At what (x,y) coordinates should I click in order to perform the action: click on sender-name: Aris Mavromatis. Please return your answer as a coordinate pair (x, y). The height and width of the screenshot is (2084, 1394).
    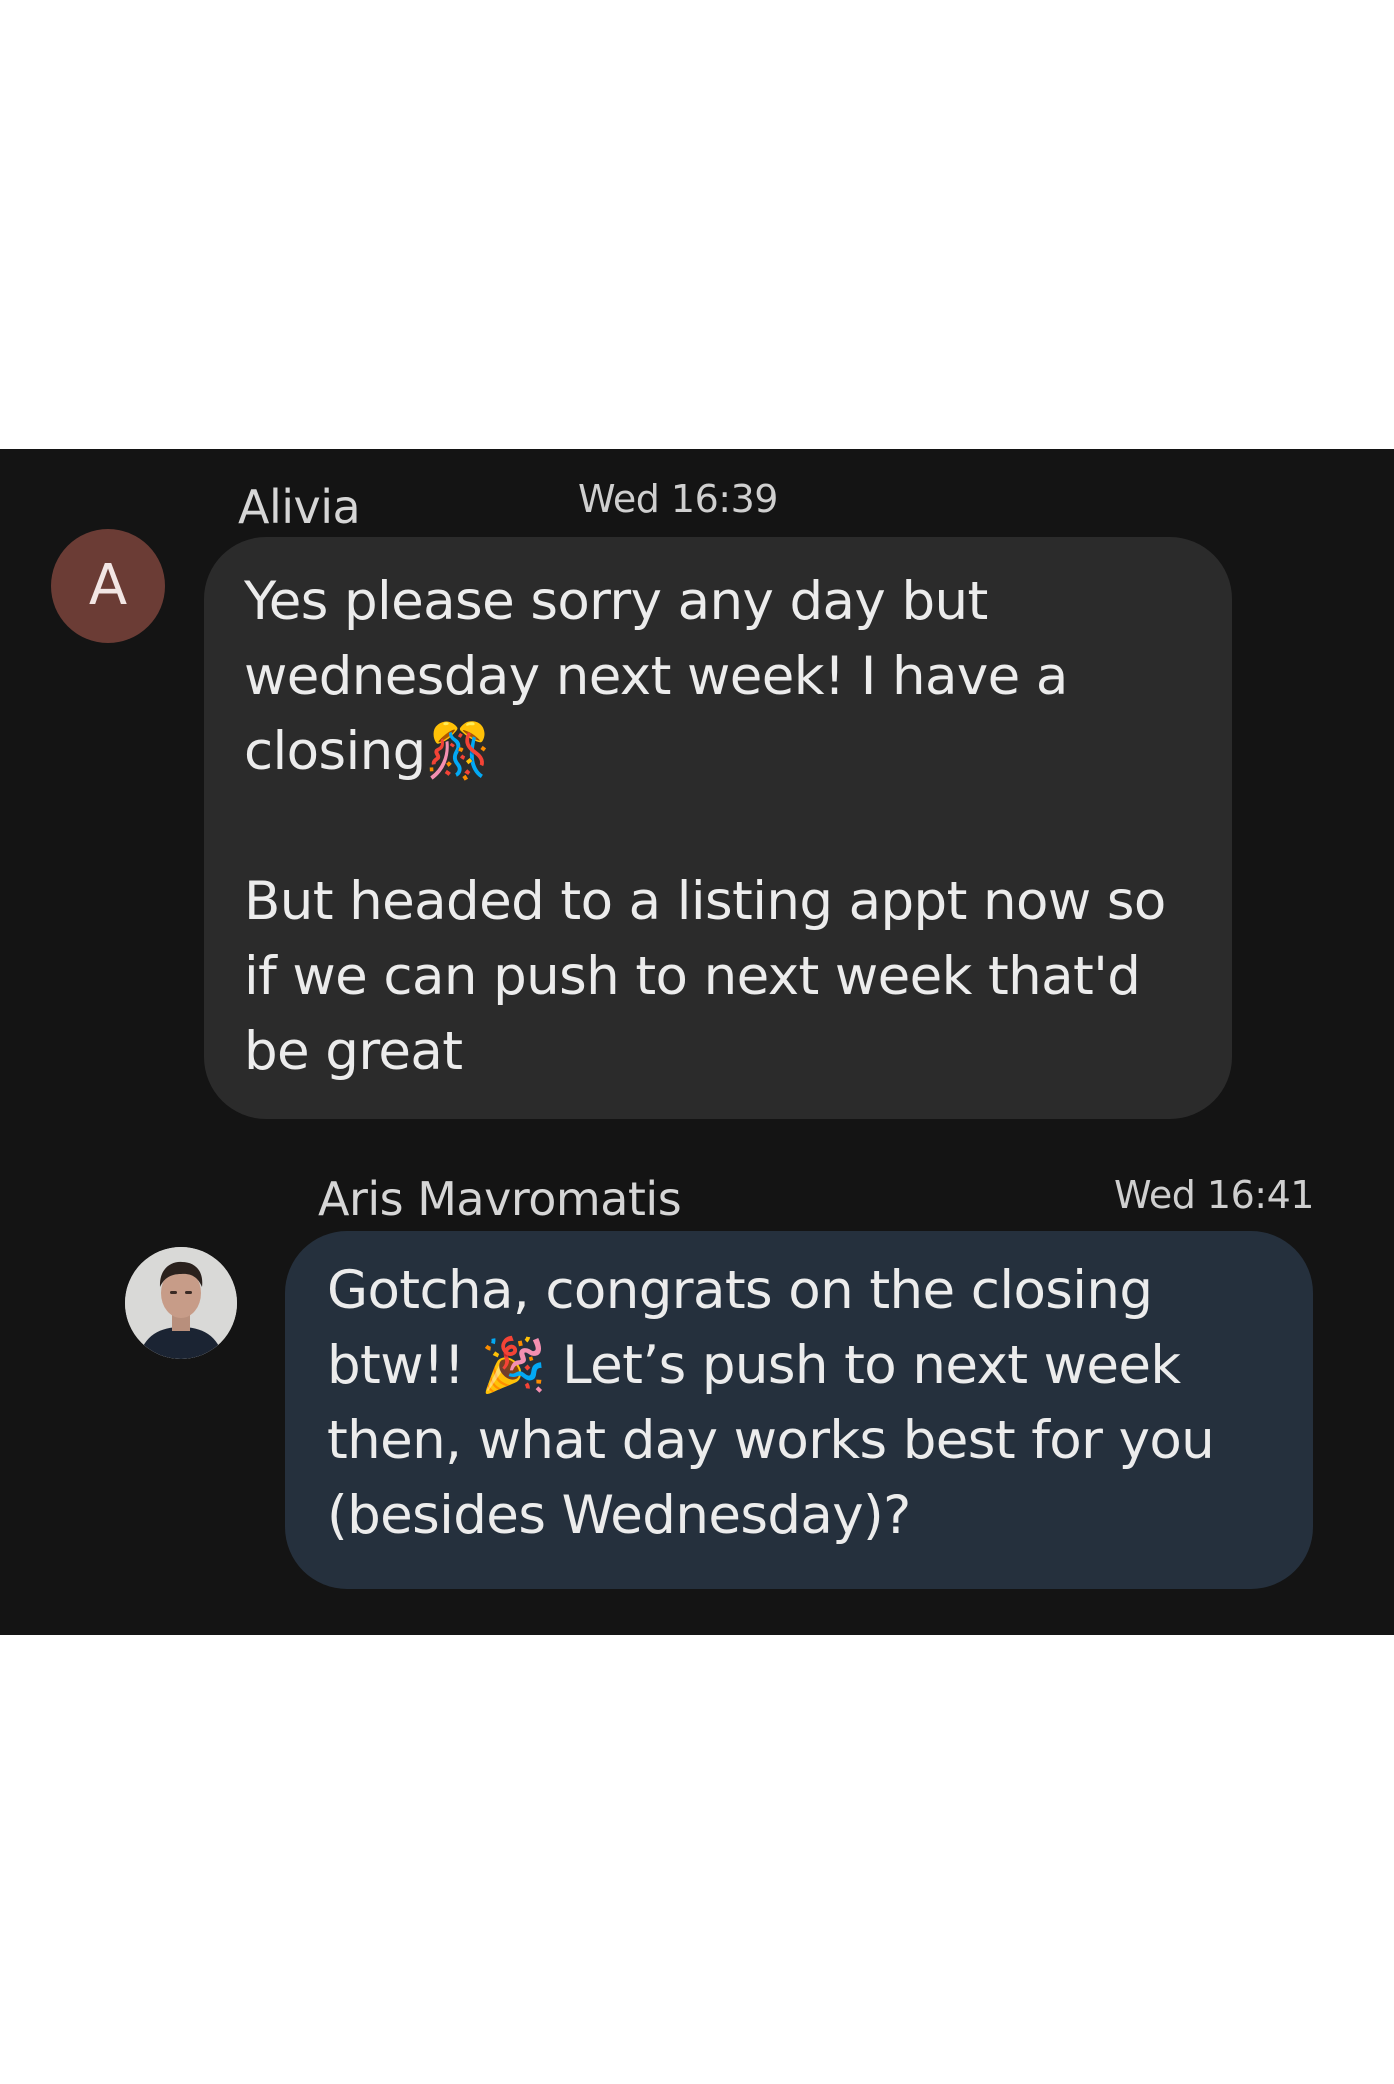
    Looking at the image, I should click on (500, 1199).